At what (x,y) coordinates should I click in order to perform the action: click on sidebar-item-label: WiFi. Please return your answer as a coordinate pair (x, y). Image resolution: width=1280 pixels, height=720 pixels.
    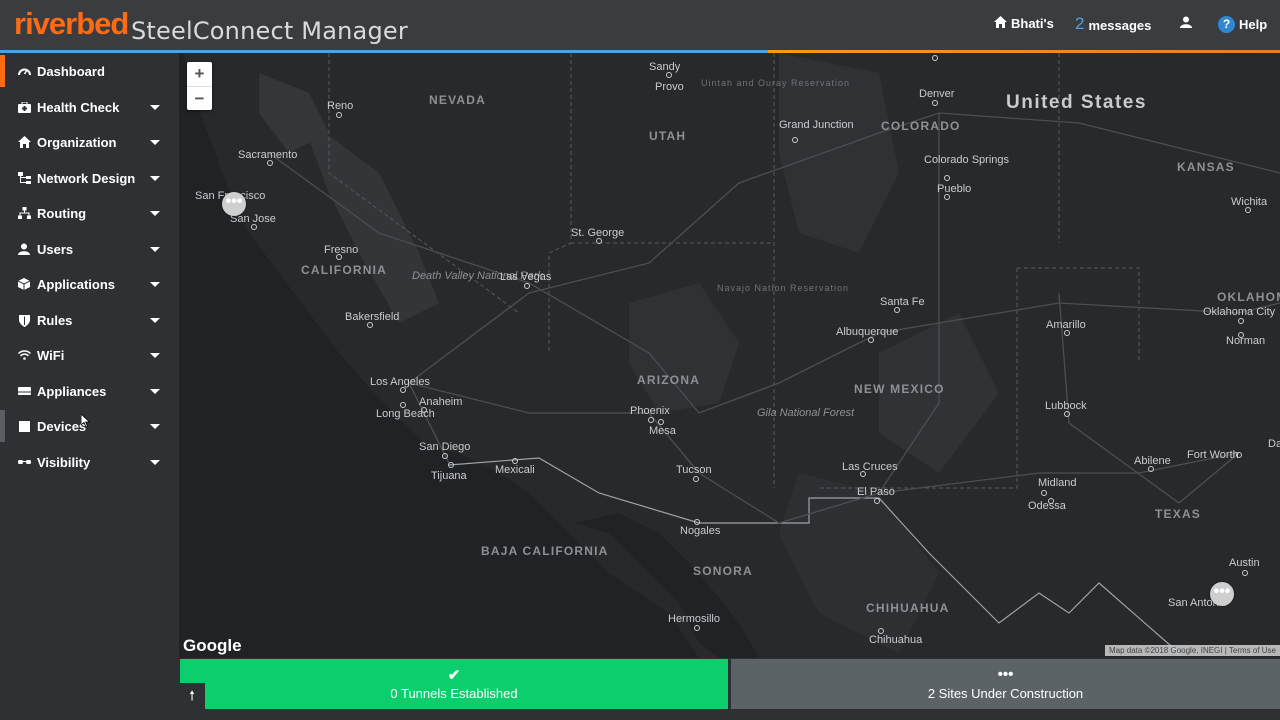
    Looking at the image, I should click on (51, 355).